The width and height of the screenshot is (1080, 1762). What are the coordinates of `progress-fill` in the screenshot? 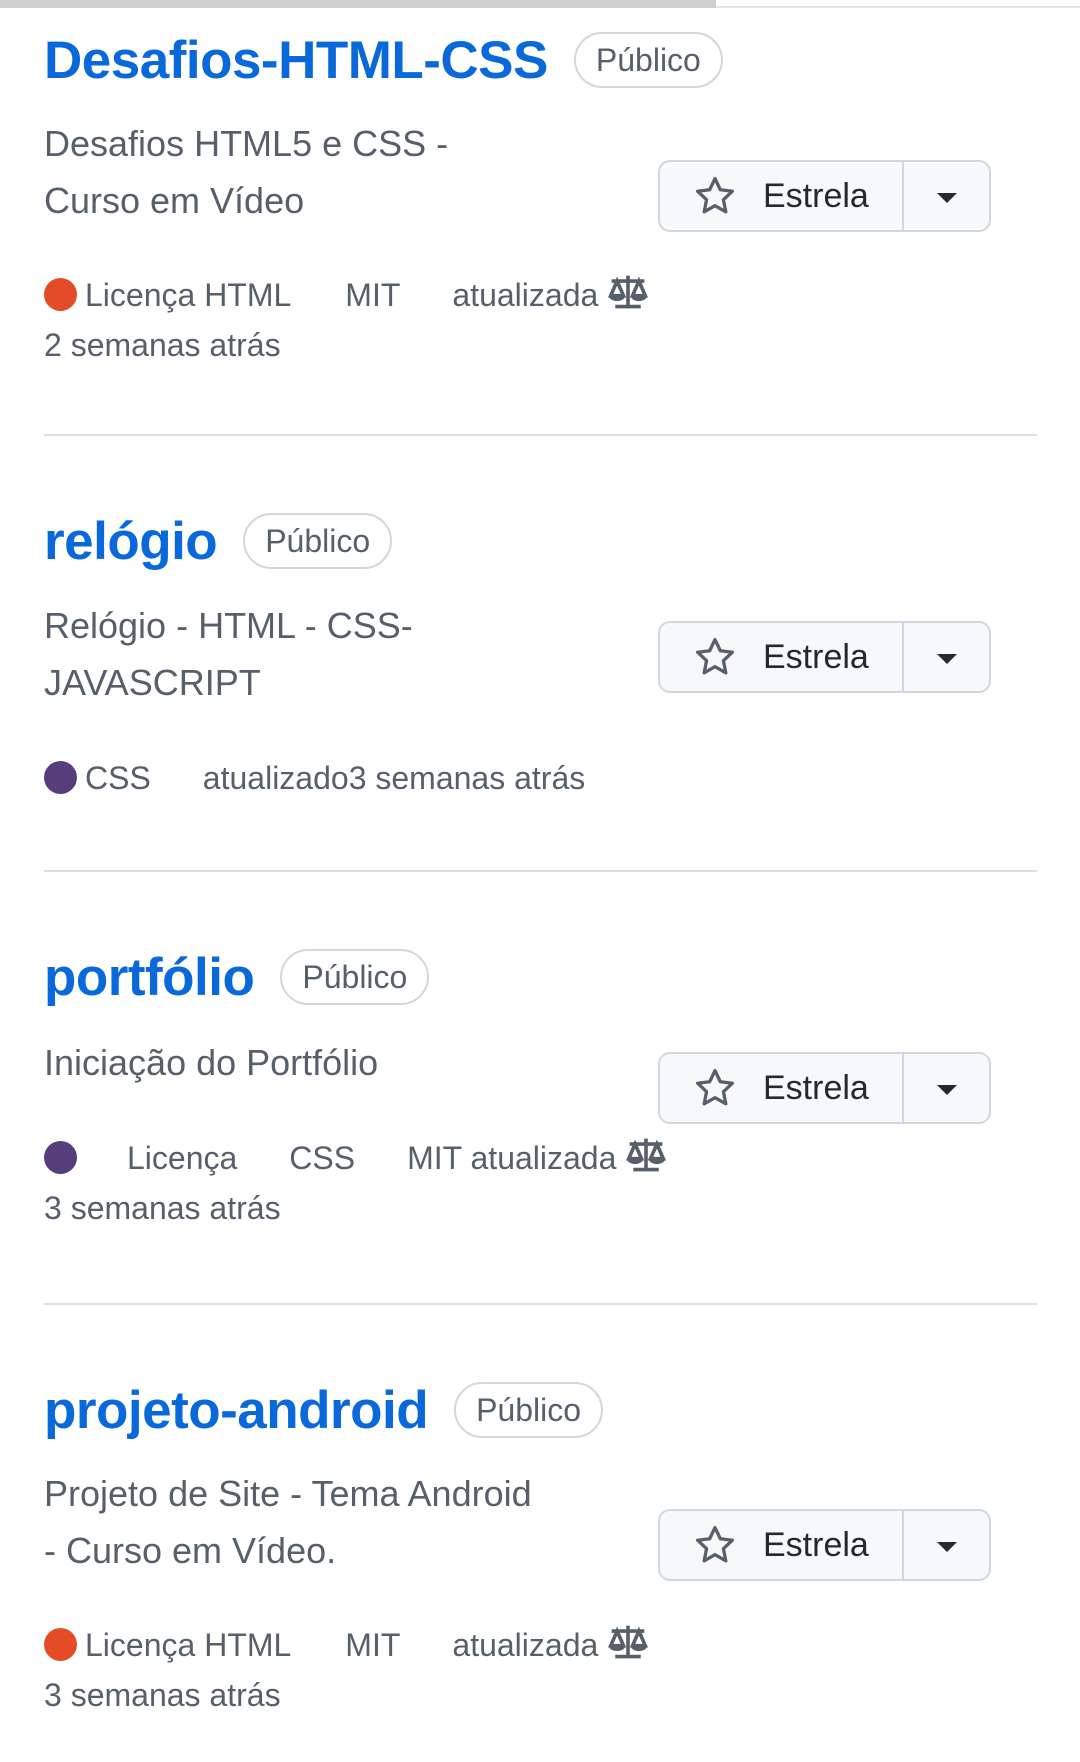 It's located at (358, 4).